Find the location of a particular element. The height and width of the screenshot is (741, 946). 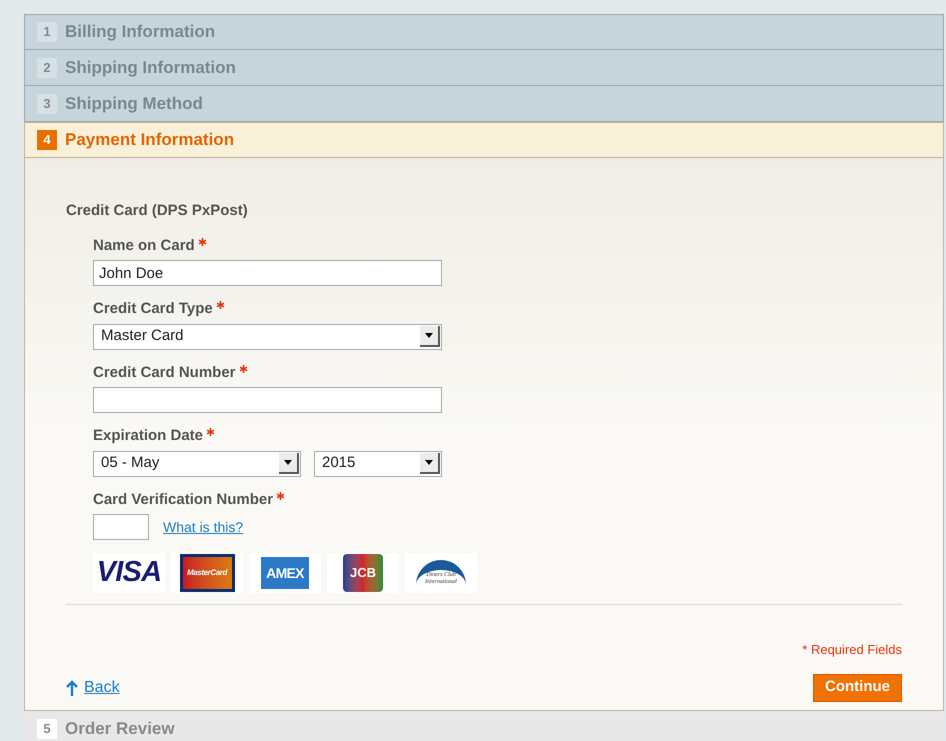

step-header: 4 Payment Information is located at coordinates (484, 140).